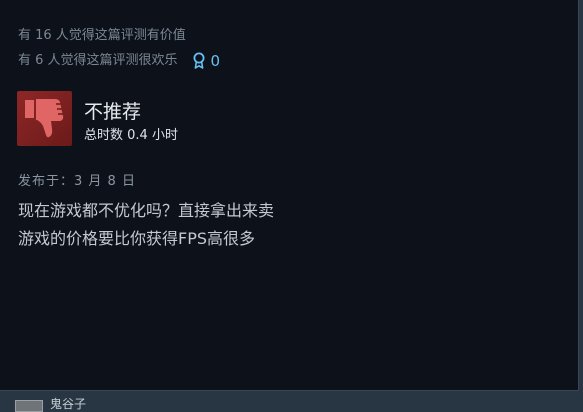  What do you see at coordinates (215, 60) in the screenshot?
I see `award-count: 0` at bounding box center [215, 60].